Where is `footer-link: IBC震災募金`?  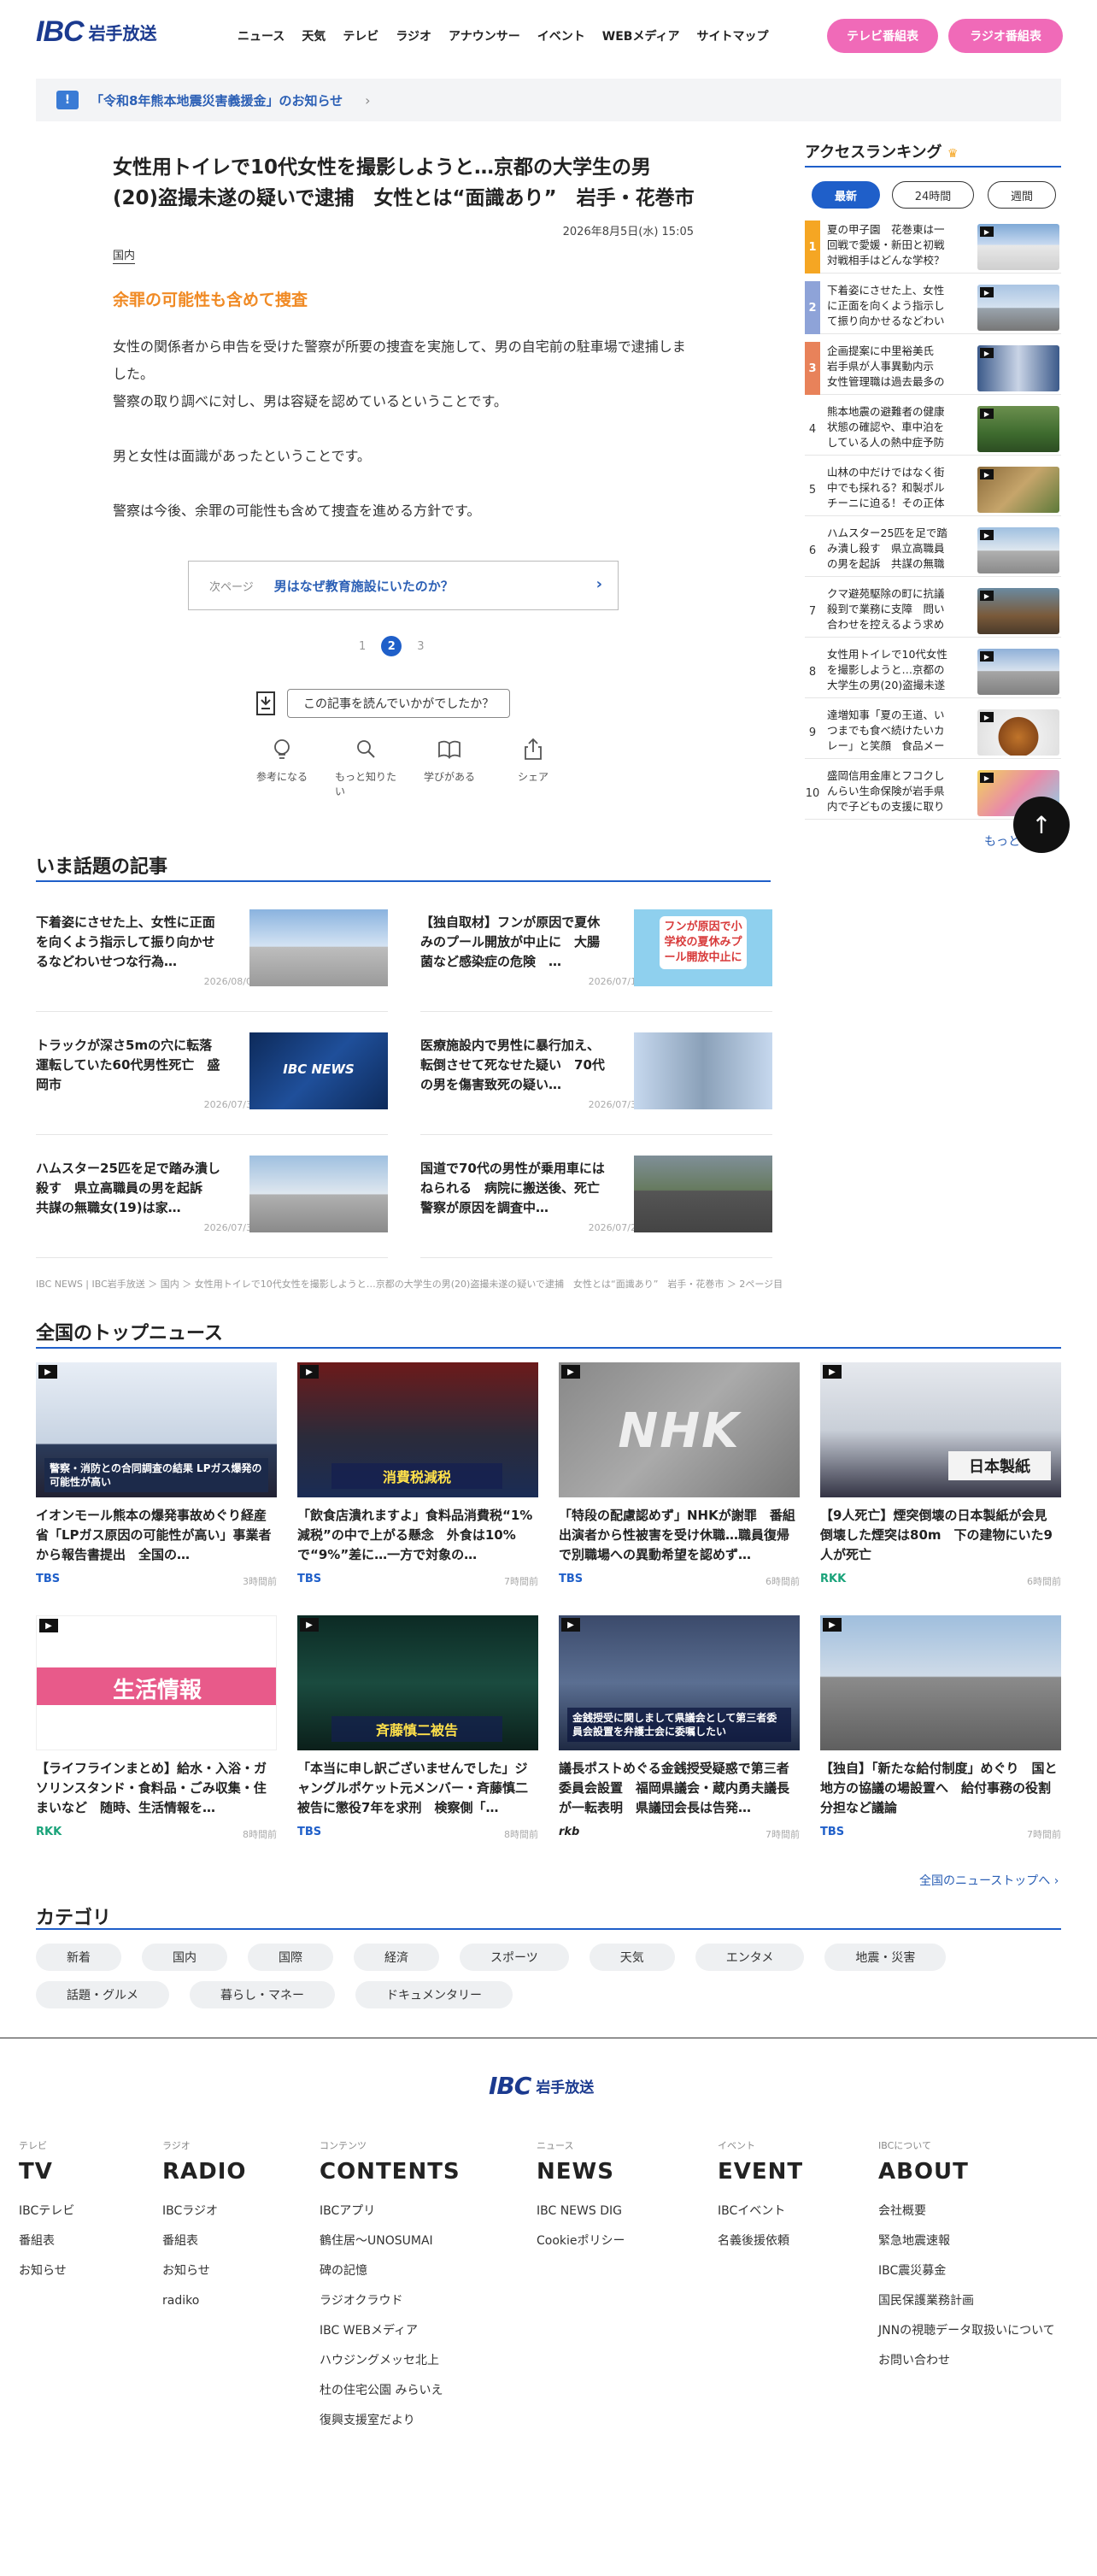
footer-link: IBC震災募金 is located at coordinates (966, 2271).